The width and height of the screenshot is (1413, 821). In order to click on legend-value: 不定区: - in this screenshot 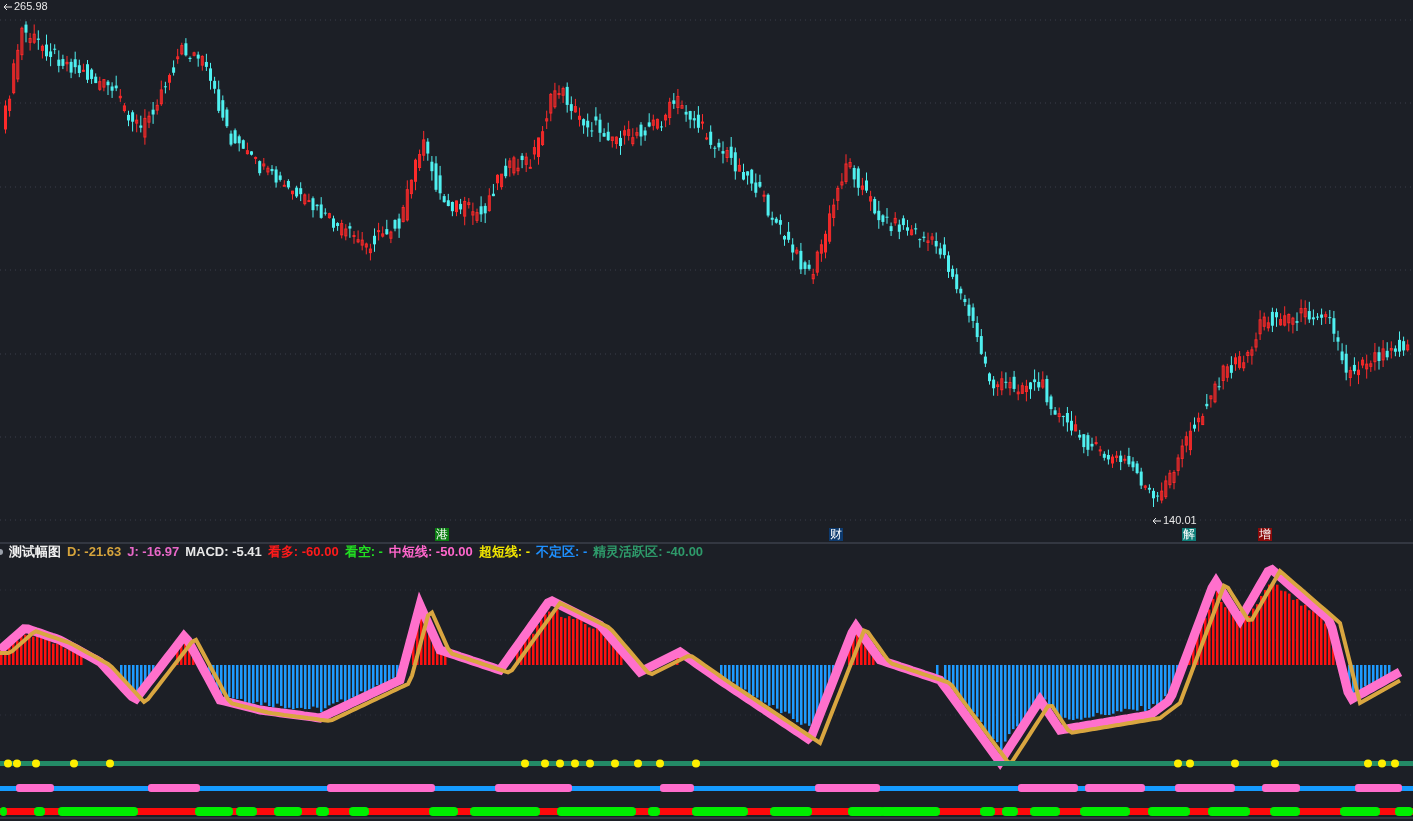, I will do `click(562, 552)`.